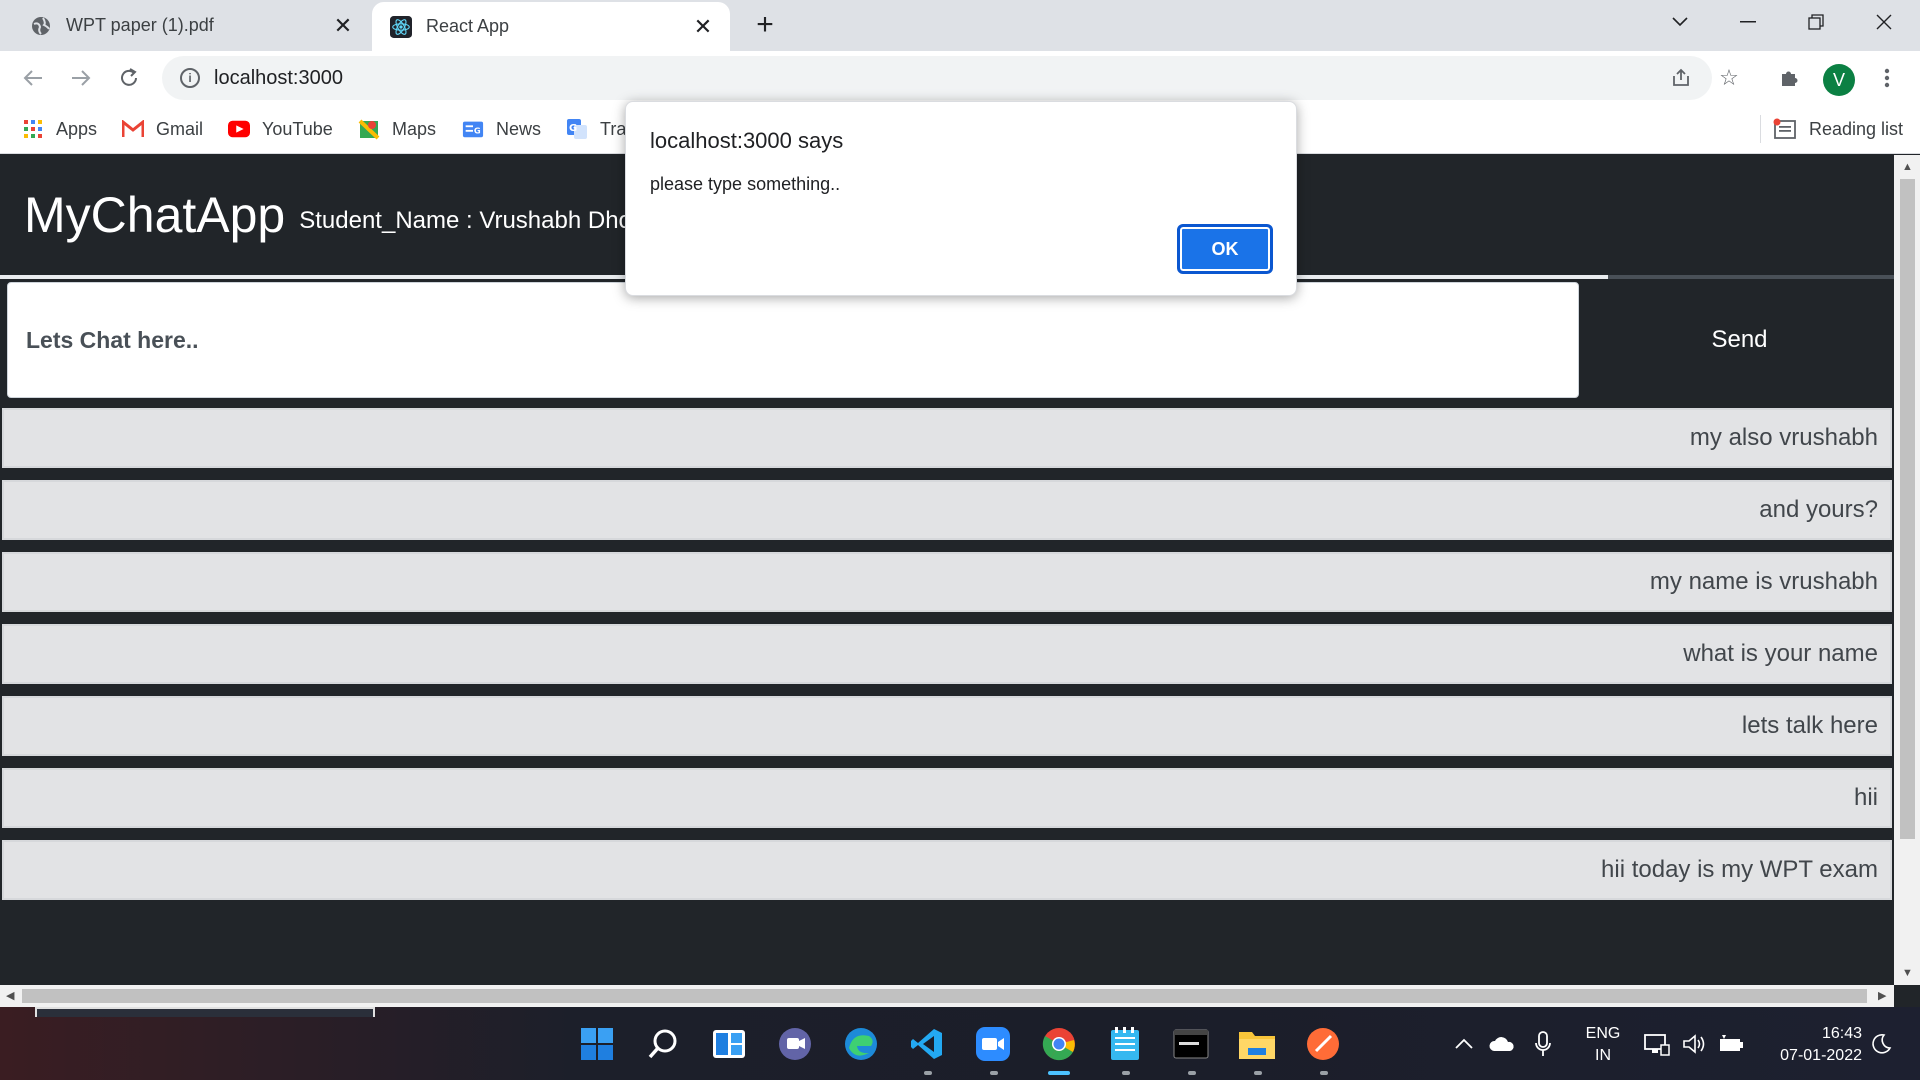 The height and width of the screenshot is (1080, 1920). I want to click on window-preview-thumbnail, so click(205, 1012).